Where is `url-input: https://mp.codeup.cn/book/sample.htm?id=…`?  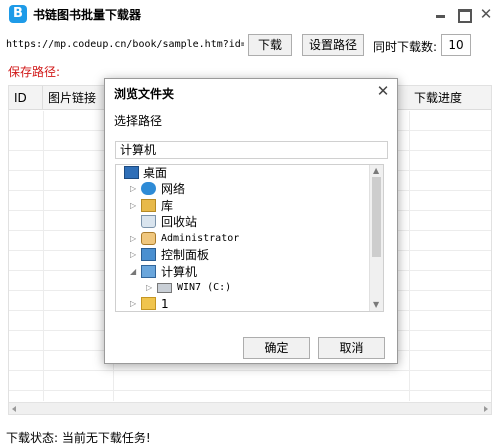 url-input: https://mp.codeup.cn/book/sample.htm?id=… is located at coordinates (125, 45).